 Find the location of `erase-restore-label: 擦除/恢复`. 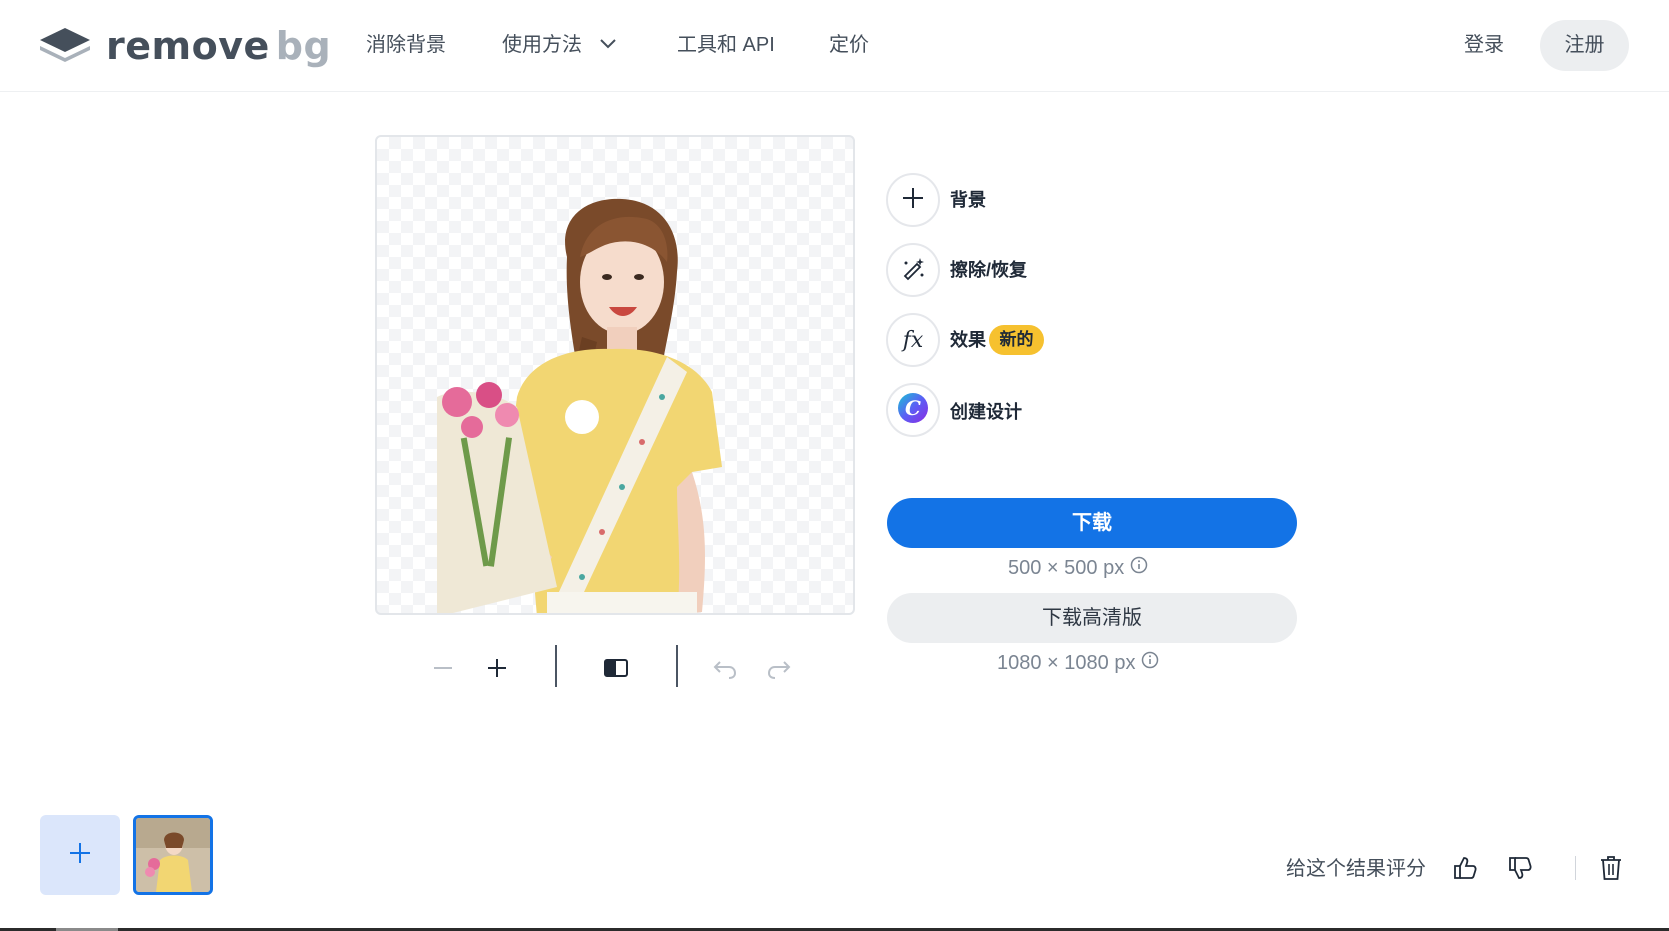

erase-restore-label: 擦除/恢复 is located at coordinates (988, 270).